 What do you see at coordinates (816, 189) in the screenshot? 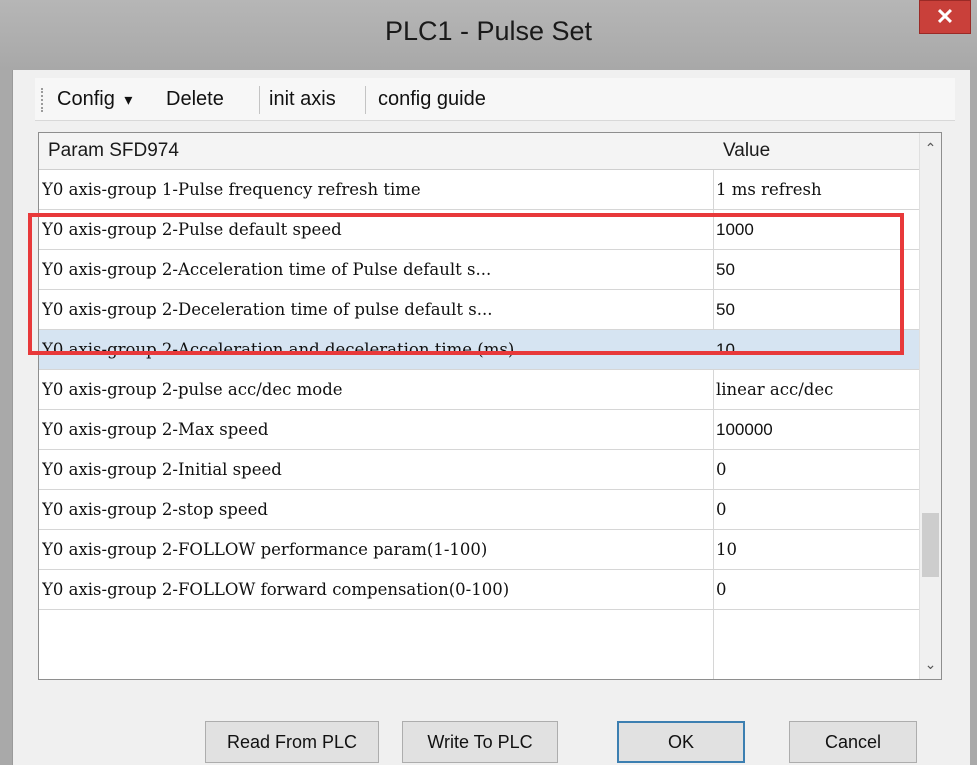
I see `value-cell: 1 ms refresh` at bounding box center [816, 189].